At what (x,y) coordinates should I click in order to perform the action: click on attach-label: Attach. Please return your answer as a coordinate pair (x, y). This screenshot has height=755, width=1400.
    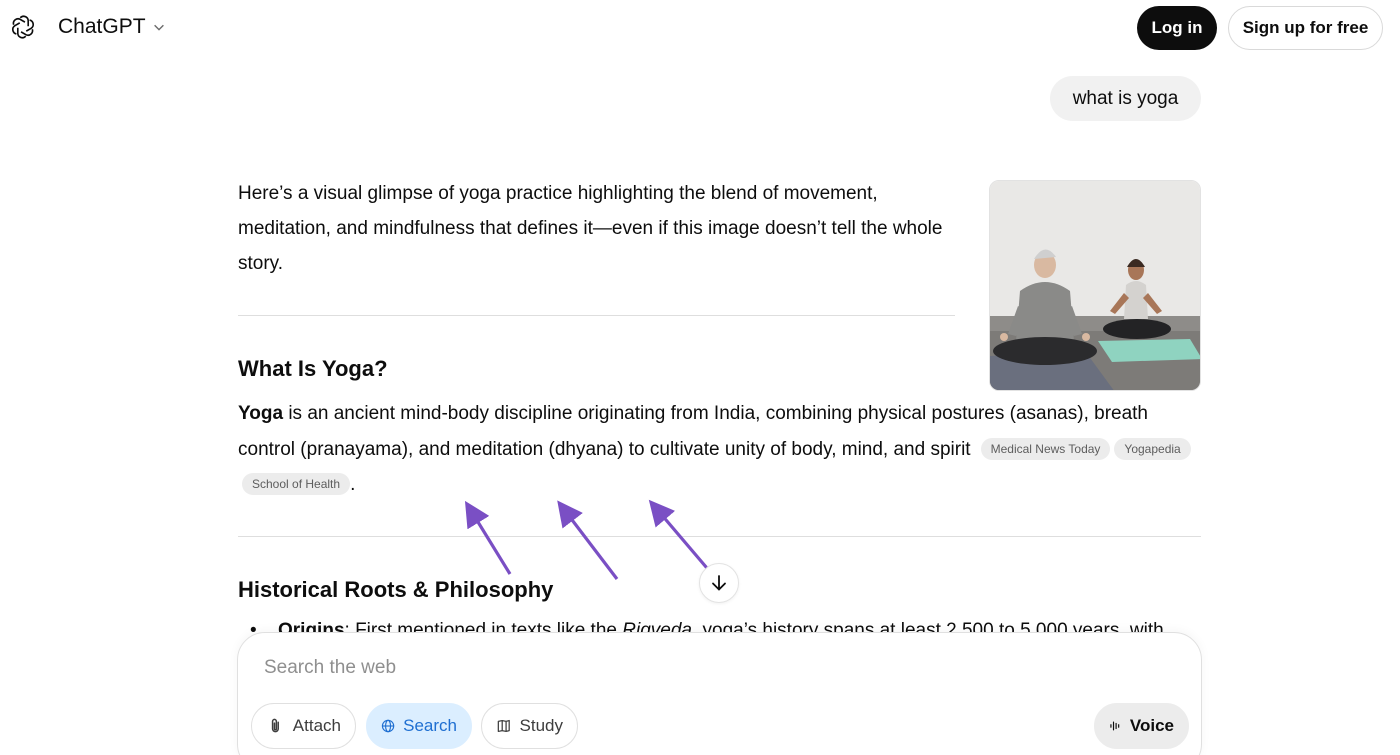
    Looking at the image, I should click on (316, 725).